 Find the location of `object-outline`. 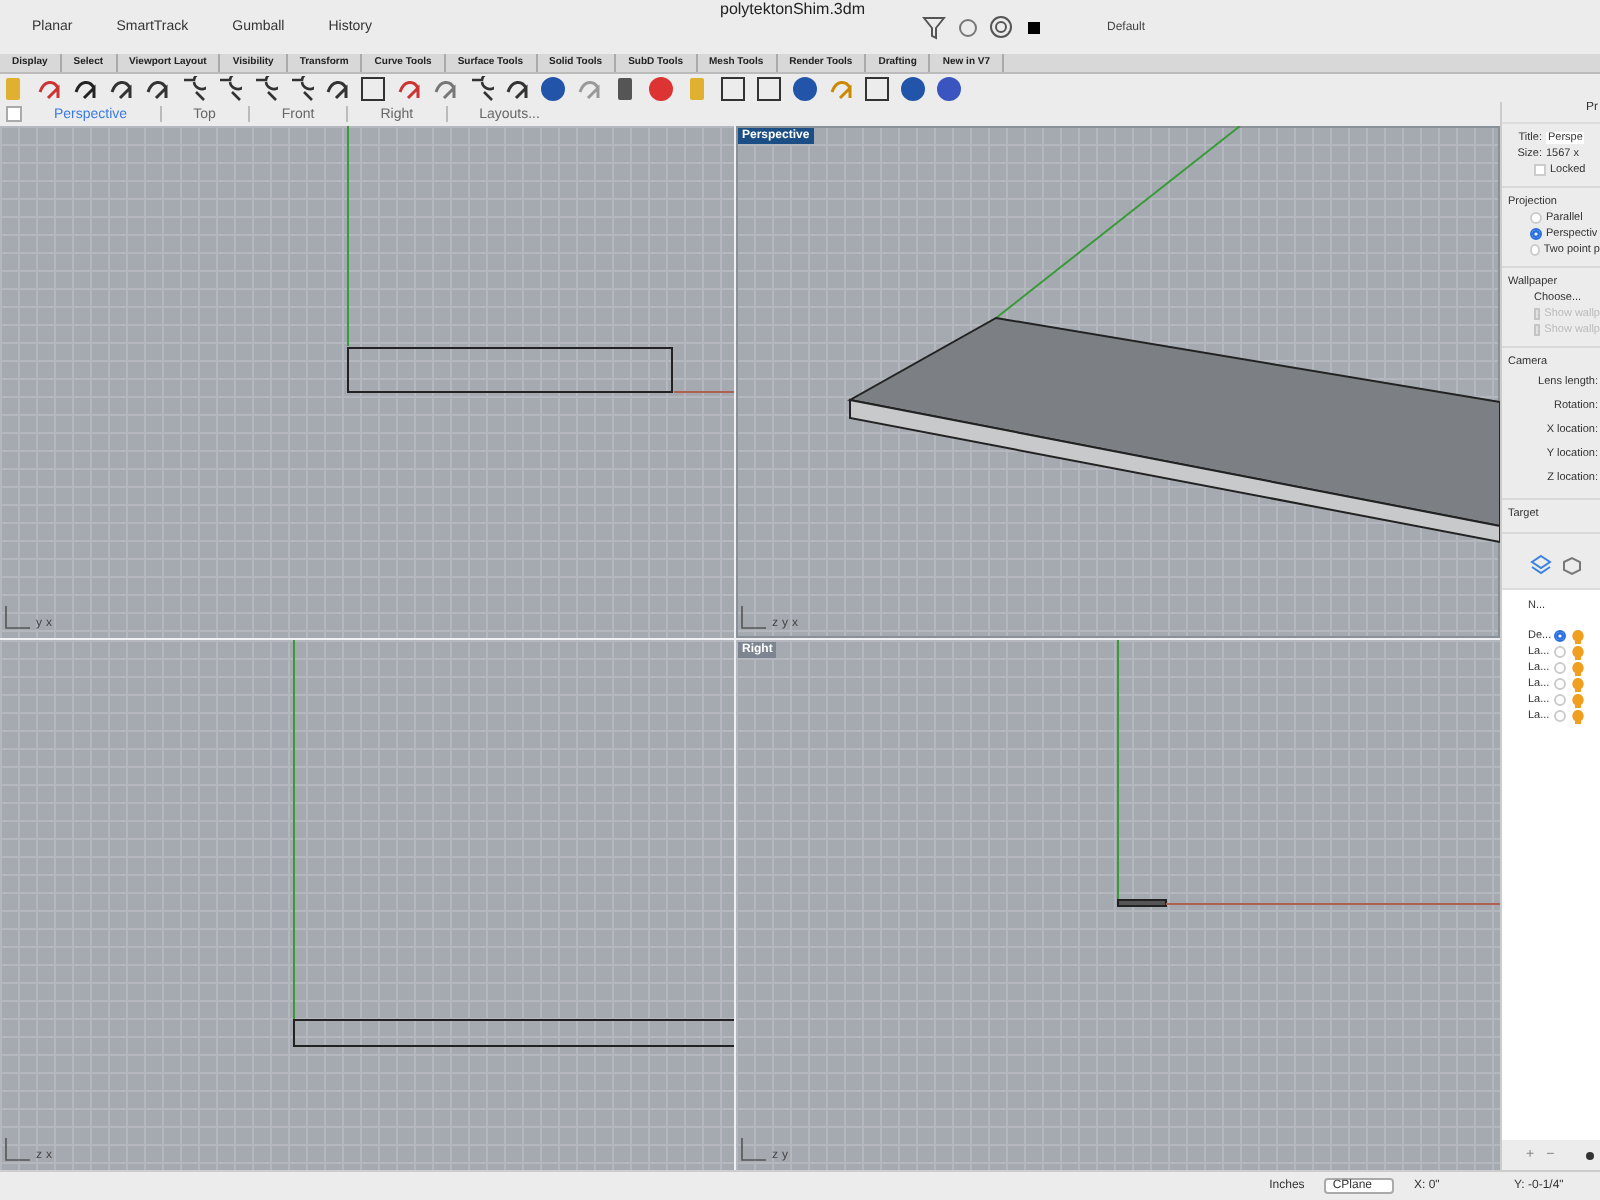

object-outline is located at coordinates (1142, 903).